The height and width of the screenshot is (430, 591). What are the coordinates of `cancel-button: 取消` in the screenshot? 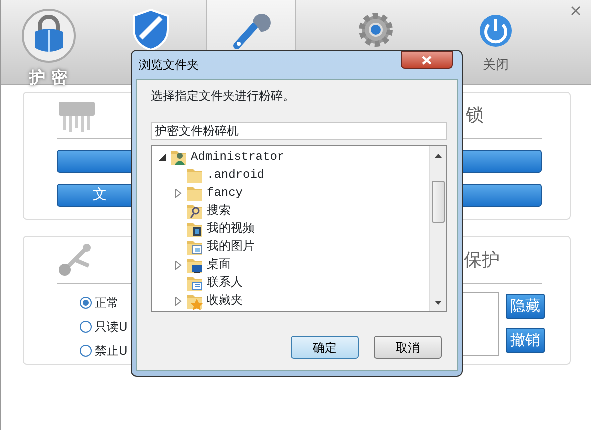 It's located at (408, 347).